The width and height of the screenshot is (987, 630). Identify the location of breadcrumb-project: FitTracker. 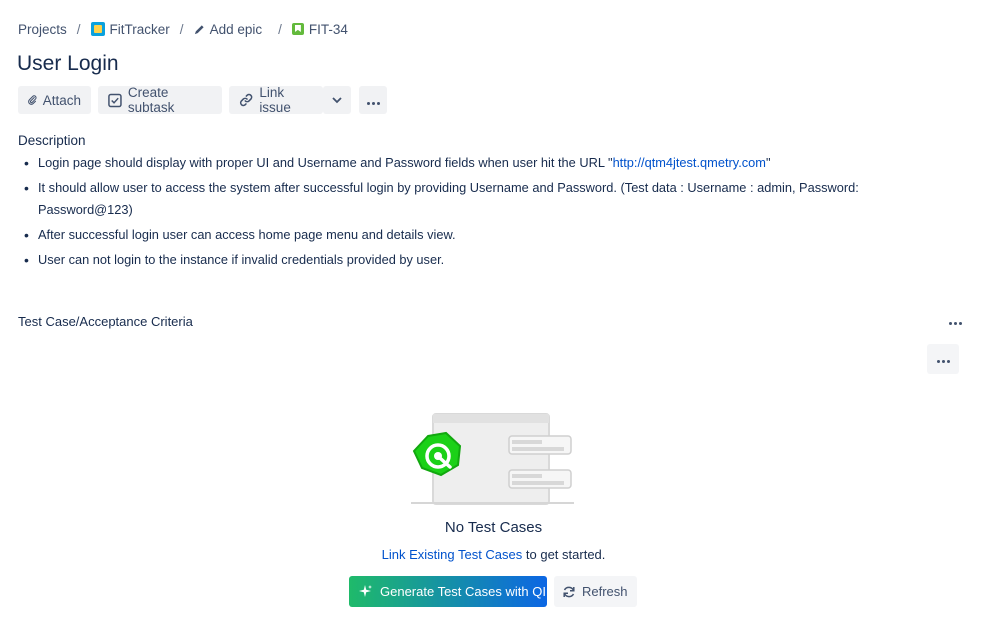
(130, 29).